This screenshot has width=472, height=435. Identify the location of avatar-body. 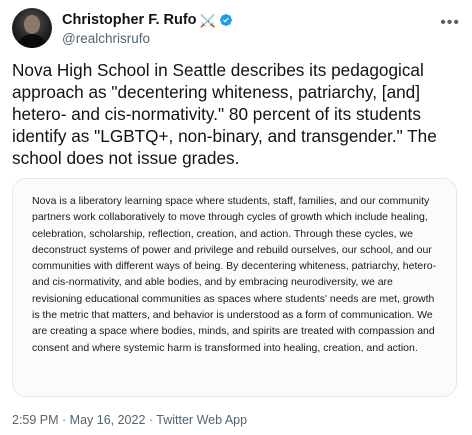
(32, 41).